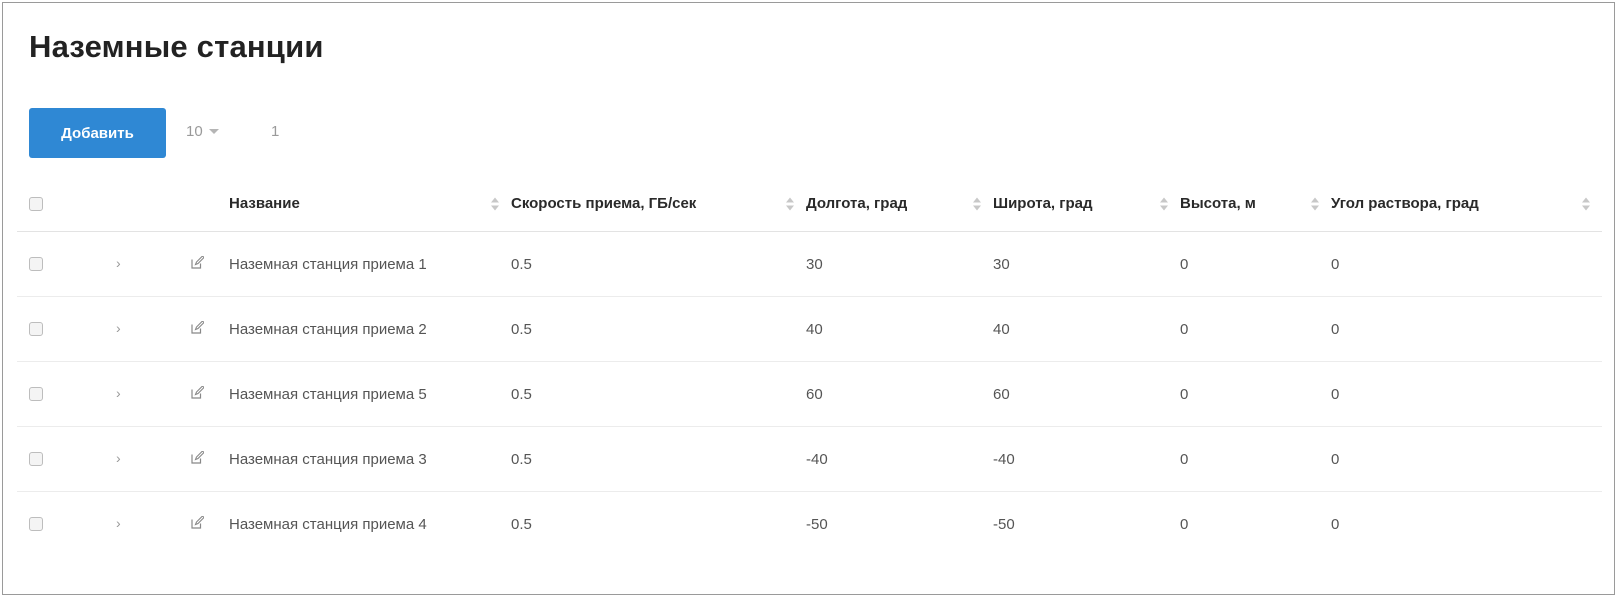  Describe the element at coordinates (179, 133) in the screenshot. I see `toolbar: Добавить 10 1` at that location.